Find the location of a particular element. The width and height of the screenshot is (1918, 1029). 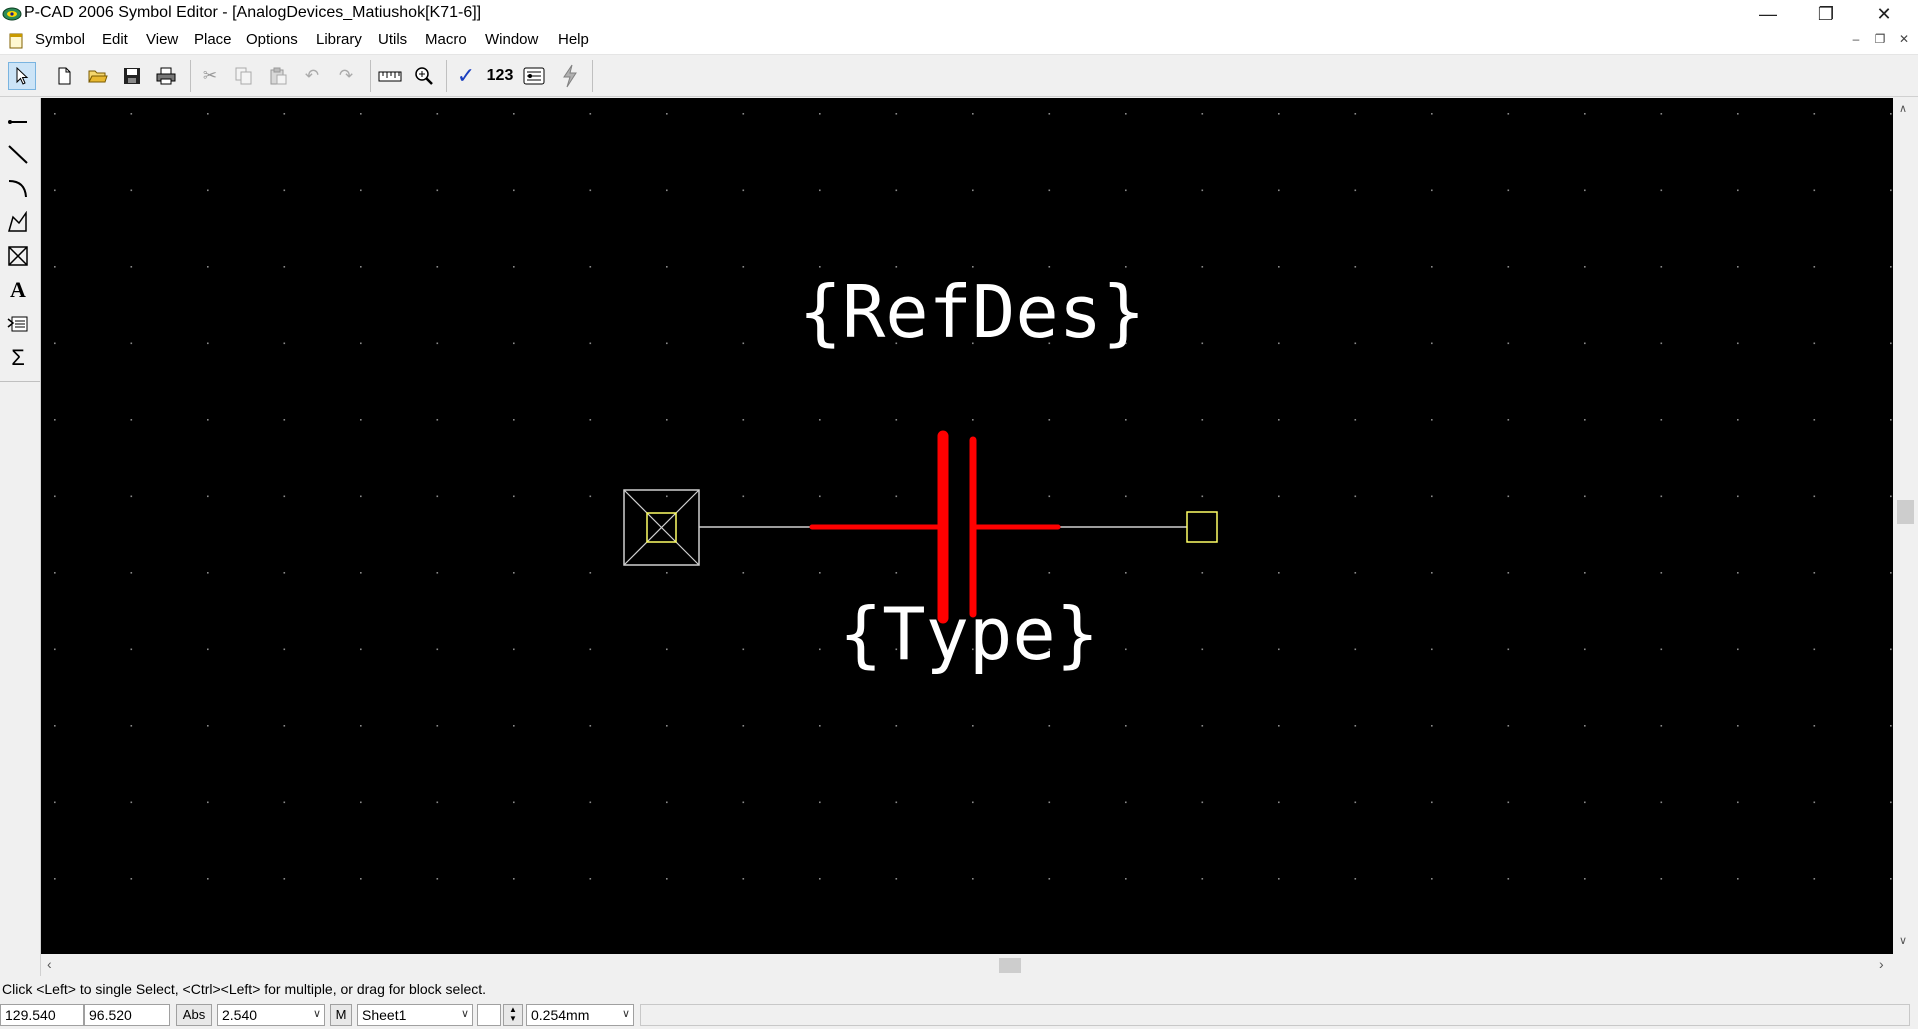

menu-window: Window is located at coordinates (511, 39).